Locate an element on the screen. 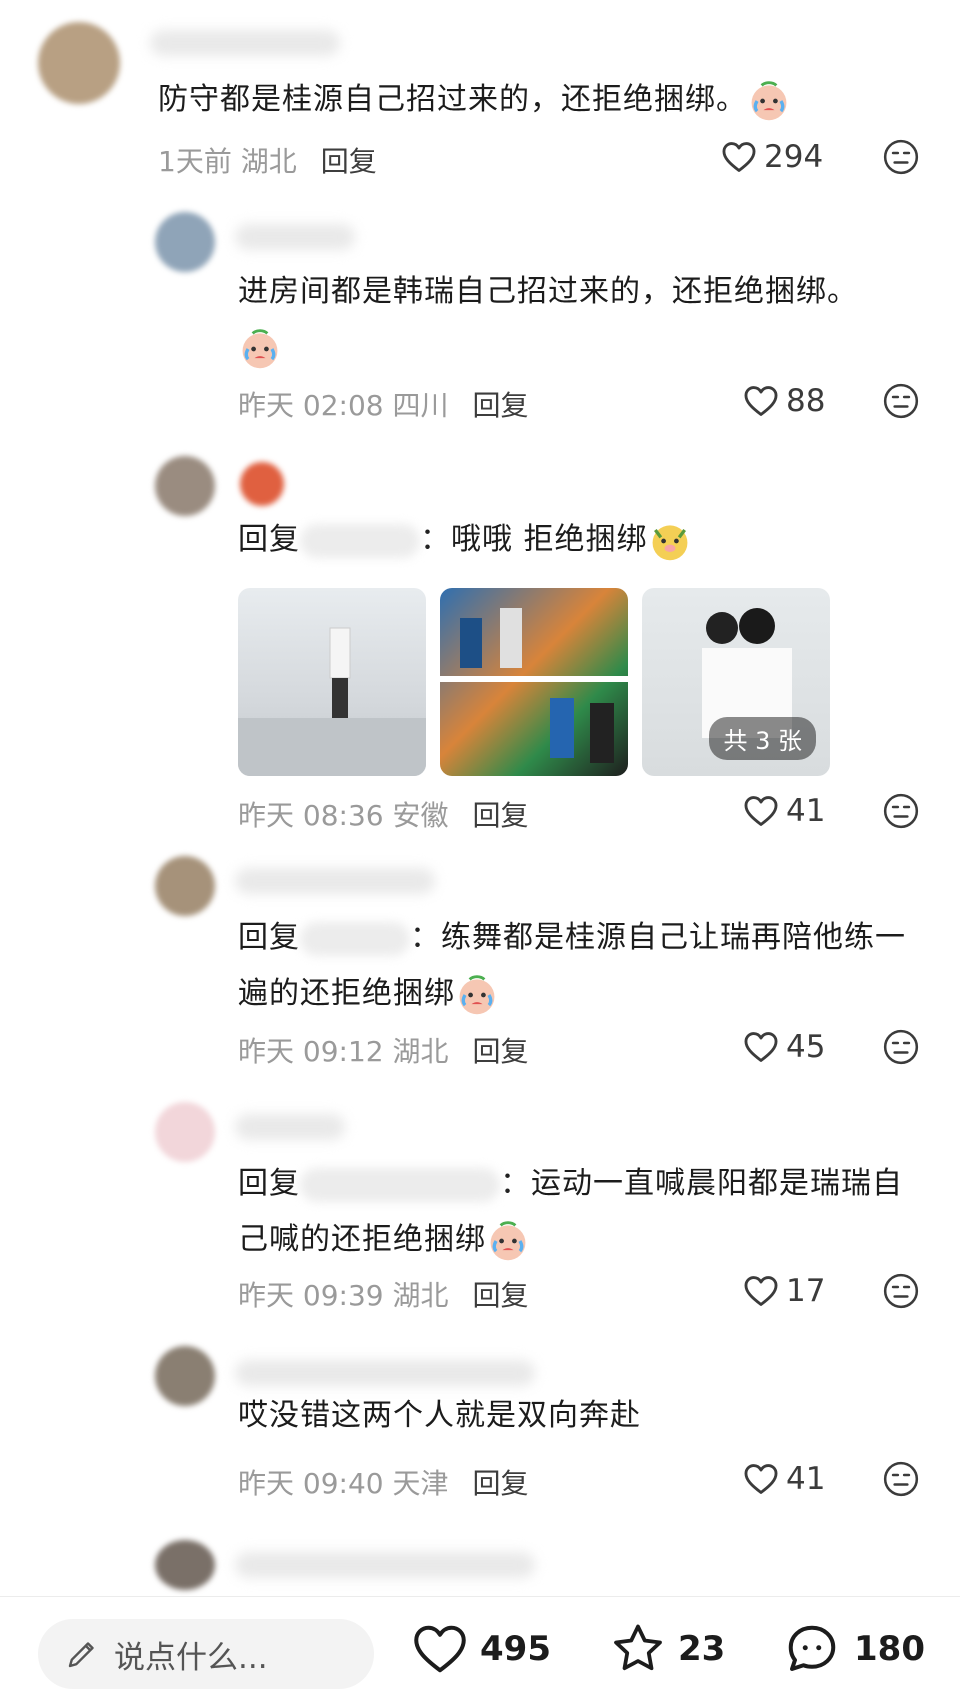 Image resolution: width=960 pixels, height=1697 pixels. comment-item: 防守都是桂源自己招过来的，还拒绝捆绑。 1天前 湖北 回复 294 is located at coordinates (480, 95).